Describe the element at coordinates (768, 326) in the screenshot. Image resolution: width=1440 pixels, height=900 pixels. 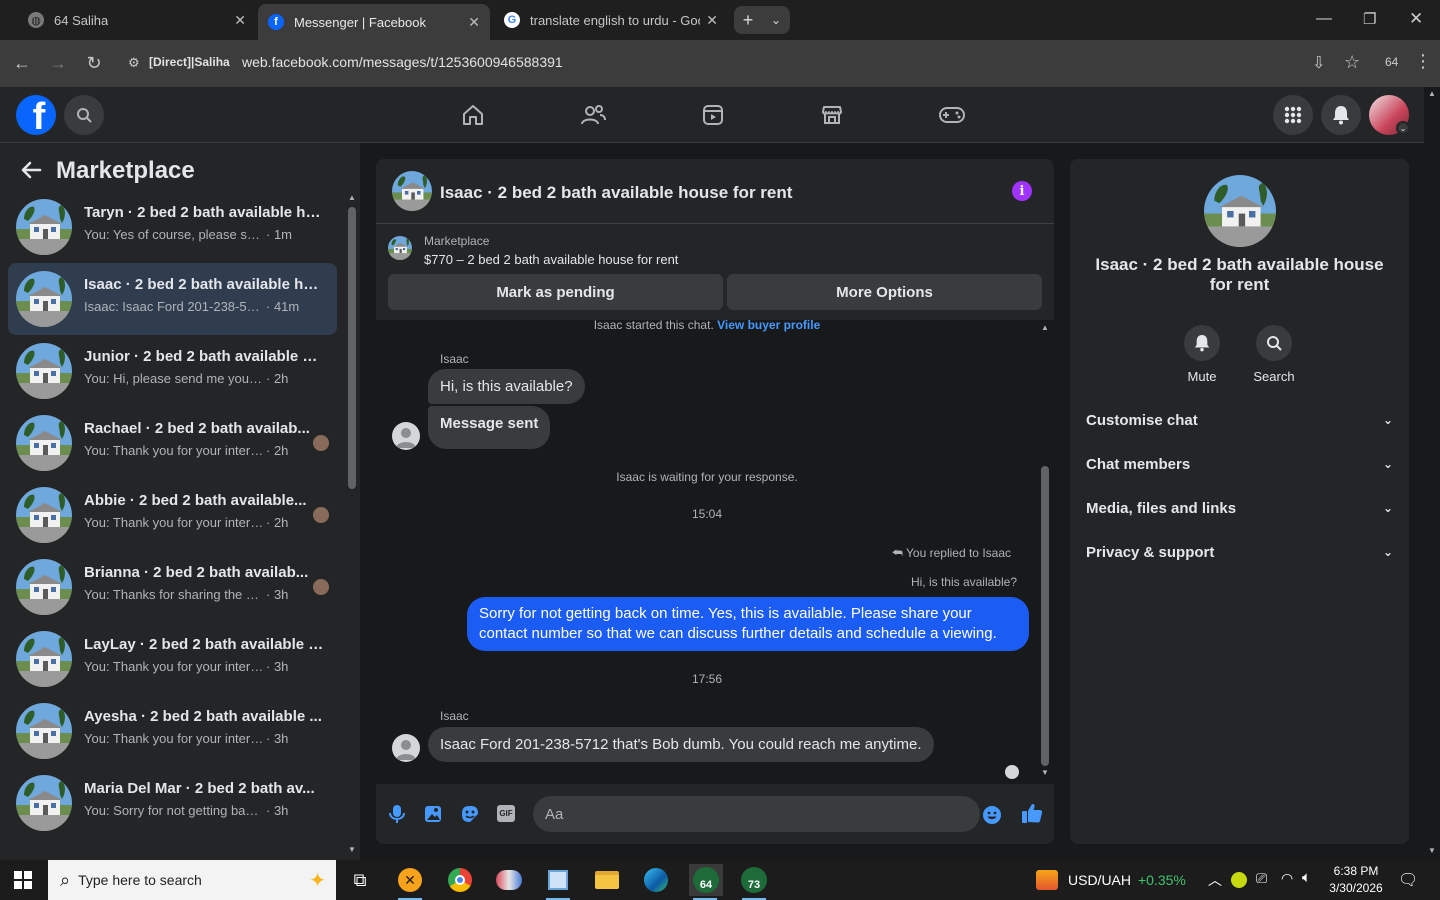
I see `view-buyer-profile-link: View buyer profile` at that location.